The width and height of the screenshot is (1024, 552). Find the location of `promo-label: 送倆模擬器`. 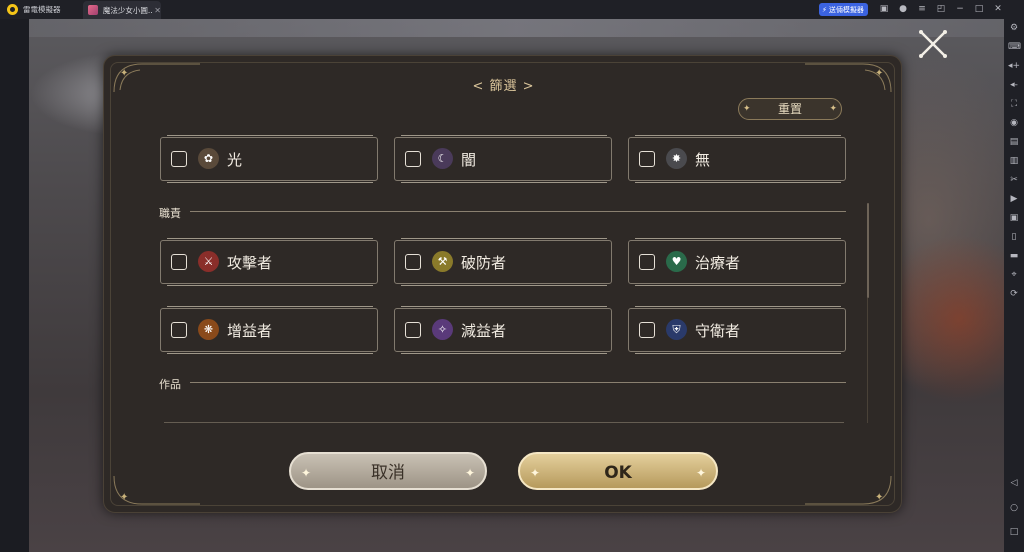

promo-label: 送倆模擬器 is located at coordinates (846, 9).